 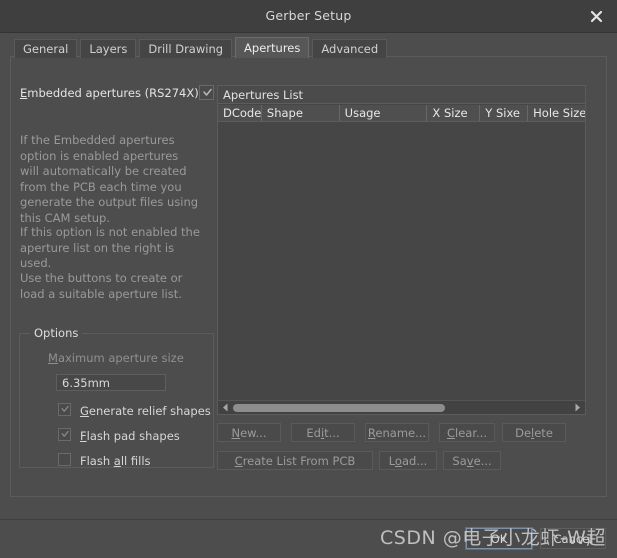 I want to click on column-header-x-size: X Size, so click(x=454, y=113).